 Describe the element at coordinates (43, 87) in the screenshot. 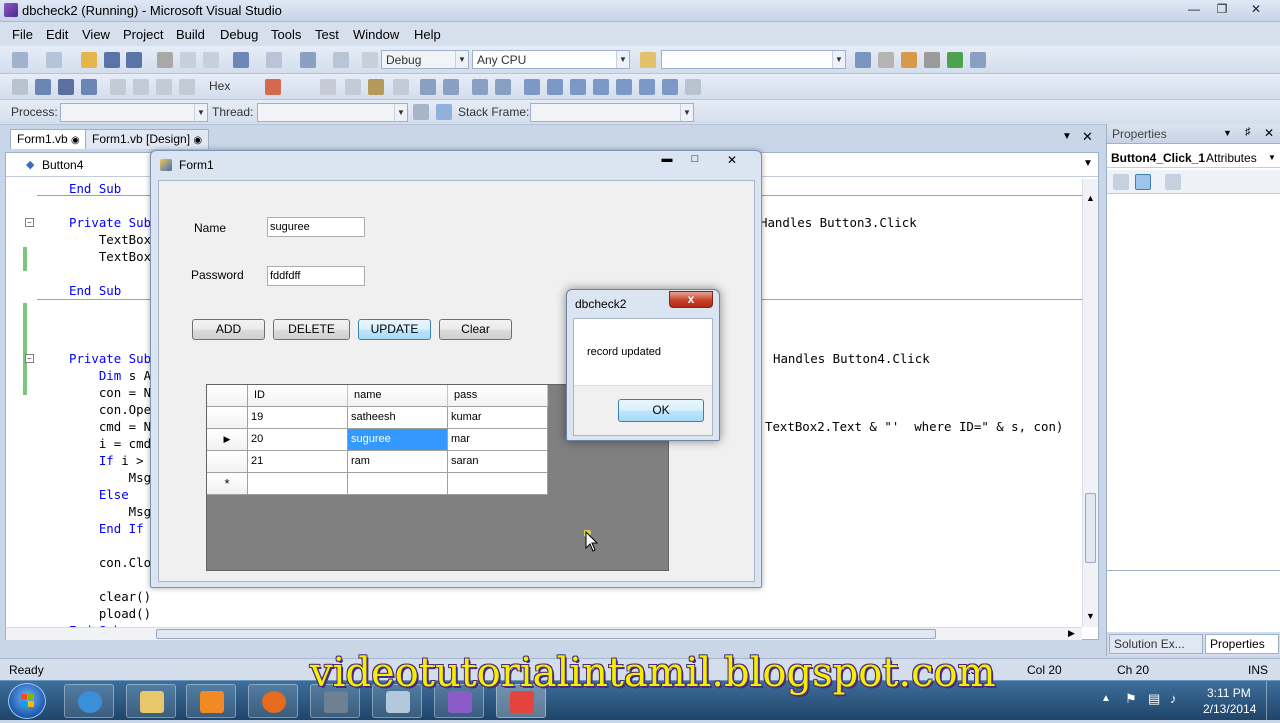

I see `break-all-icon` at that location.